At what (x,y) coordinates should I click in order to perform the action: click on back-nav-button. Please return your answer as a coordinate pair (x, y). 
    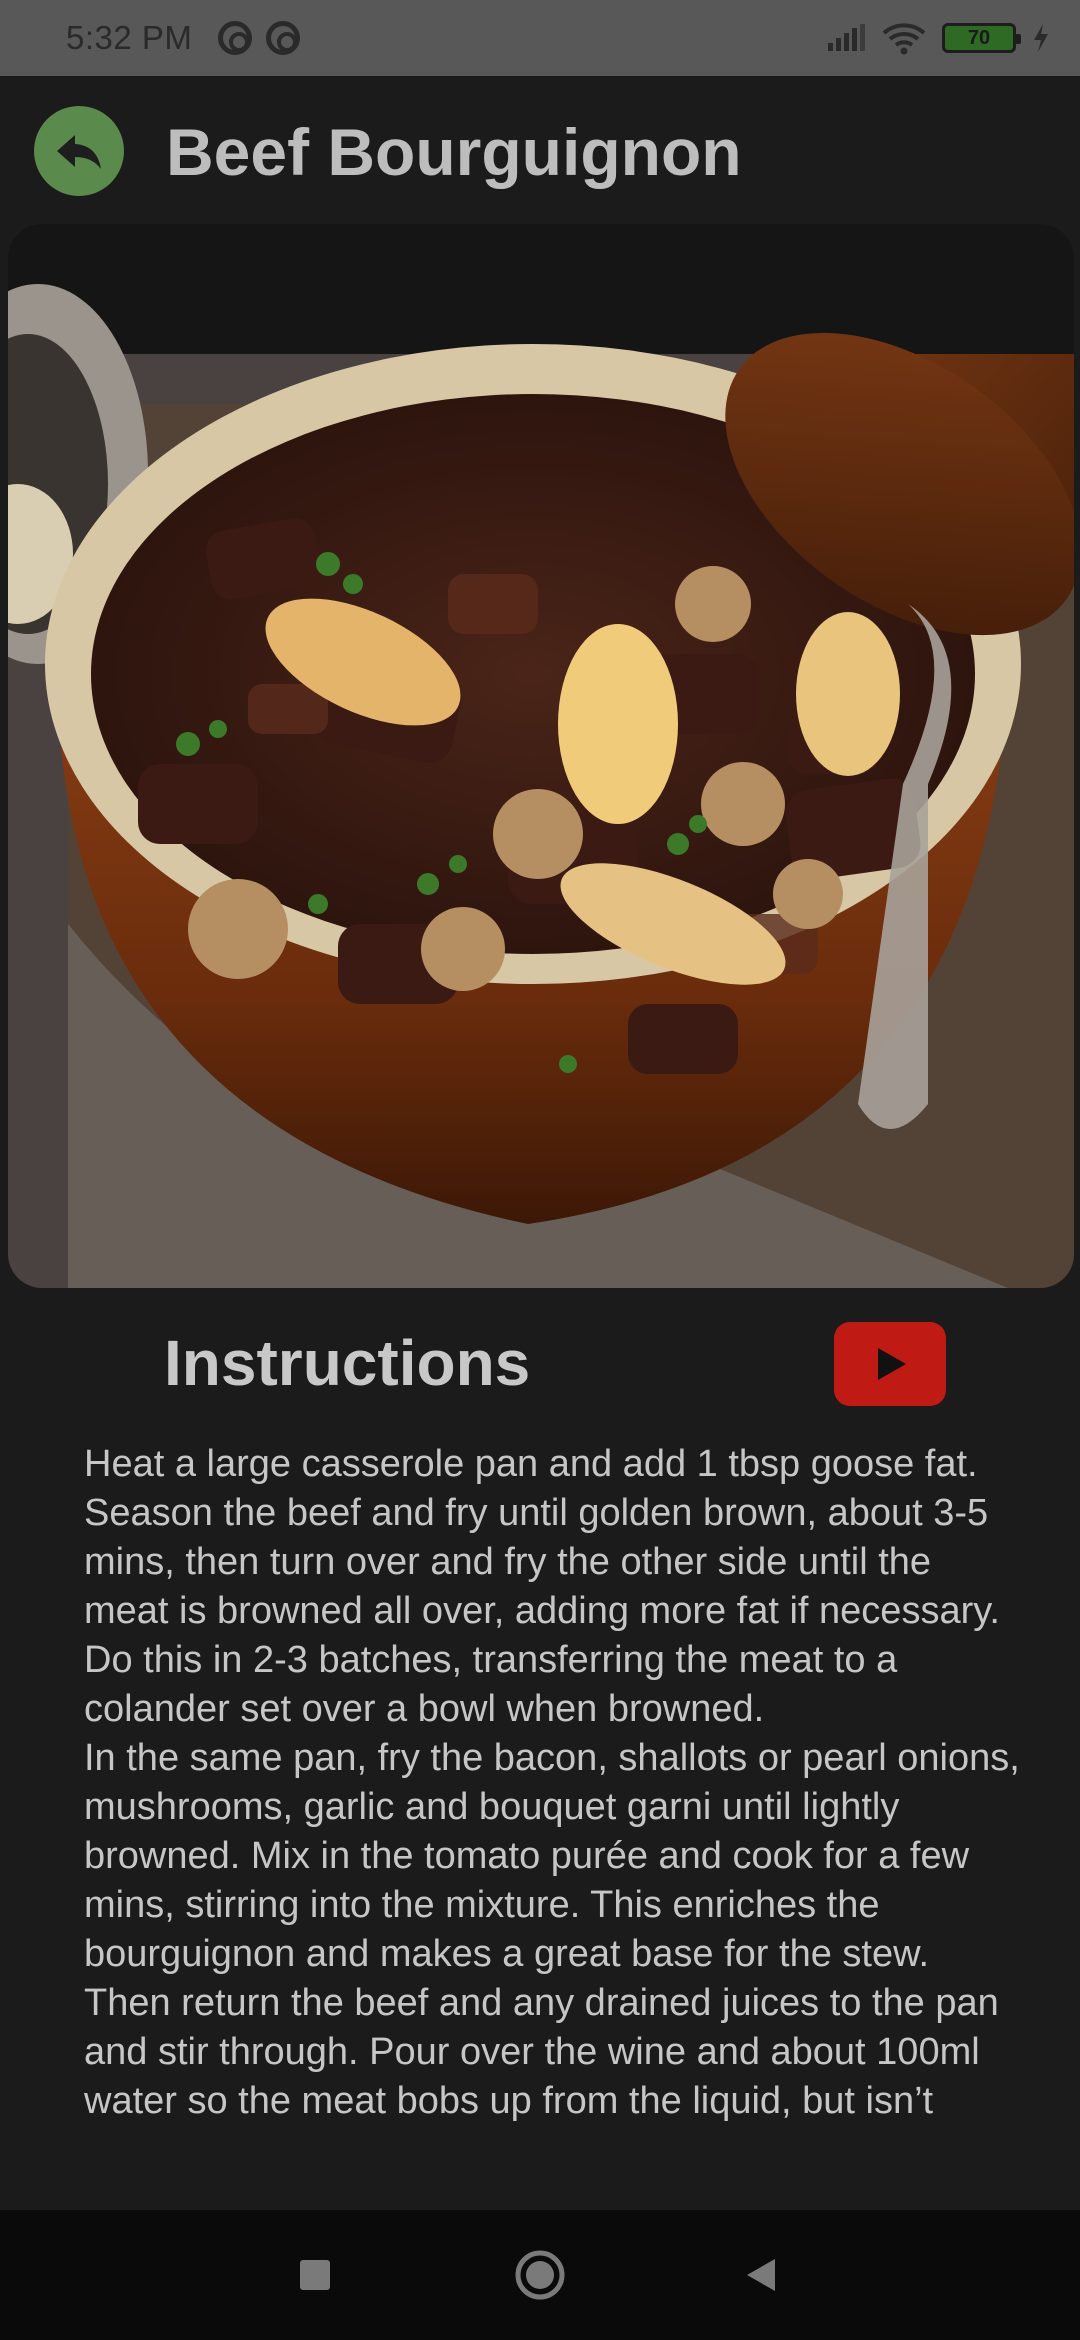
    Looking at the image, I should click on (761, 2275).